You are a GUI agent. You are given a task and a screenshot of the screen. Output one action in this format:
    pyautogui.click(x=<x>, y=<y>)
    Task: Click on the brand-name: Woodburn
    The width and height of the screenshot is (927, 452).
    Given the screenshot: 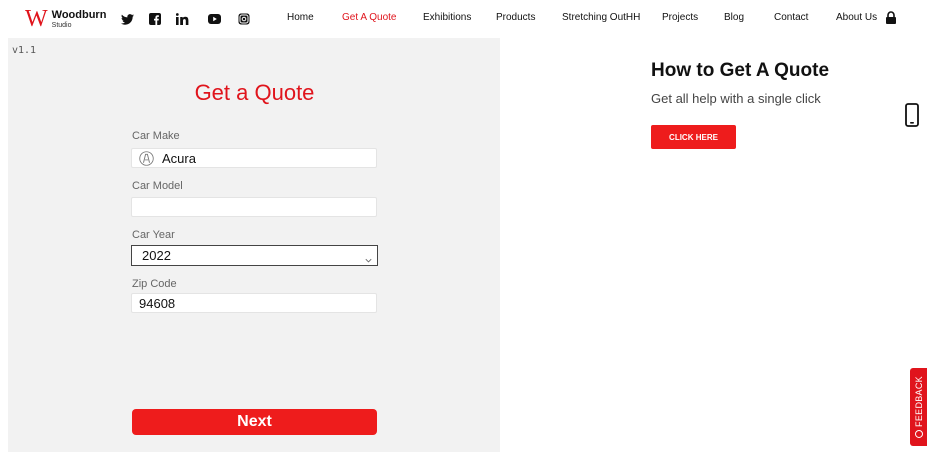 What is the action you would take?
    pyautogui.click(x=79, y=14)
    